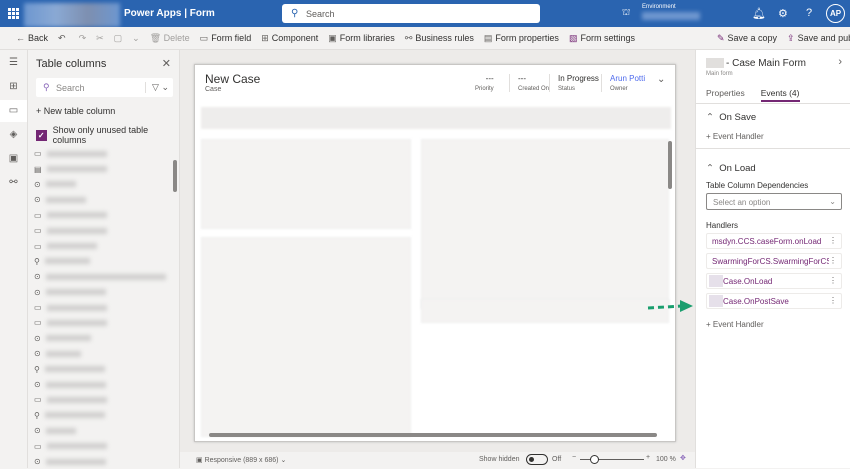  What do you see at coordinates (13, 13) in the screenshot?
I see `app-launcher-icon` at bounding box center [13, 13].